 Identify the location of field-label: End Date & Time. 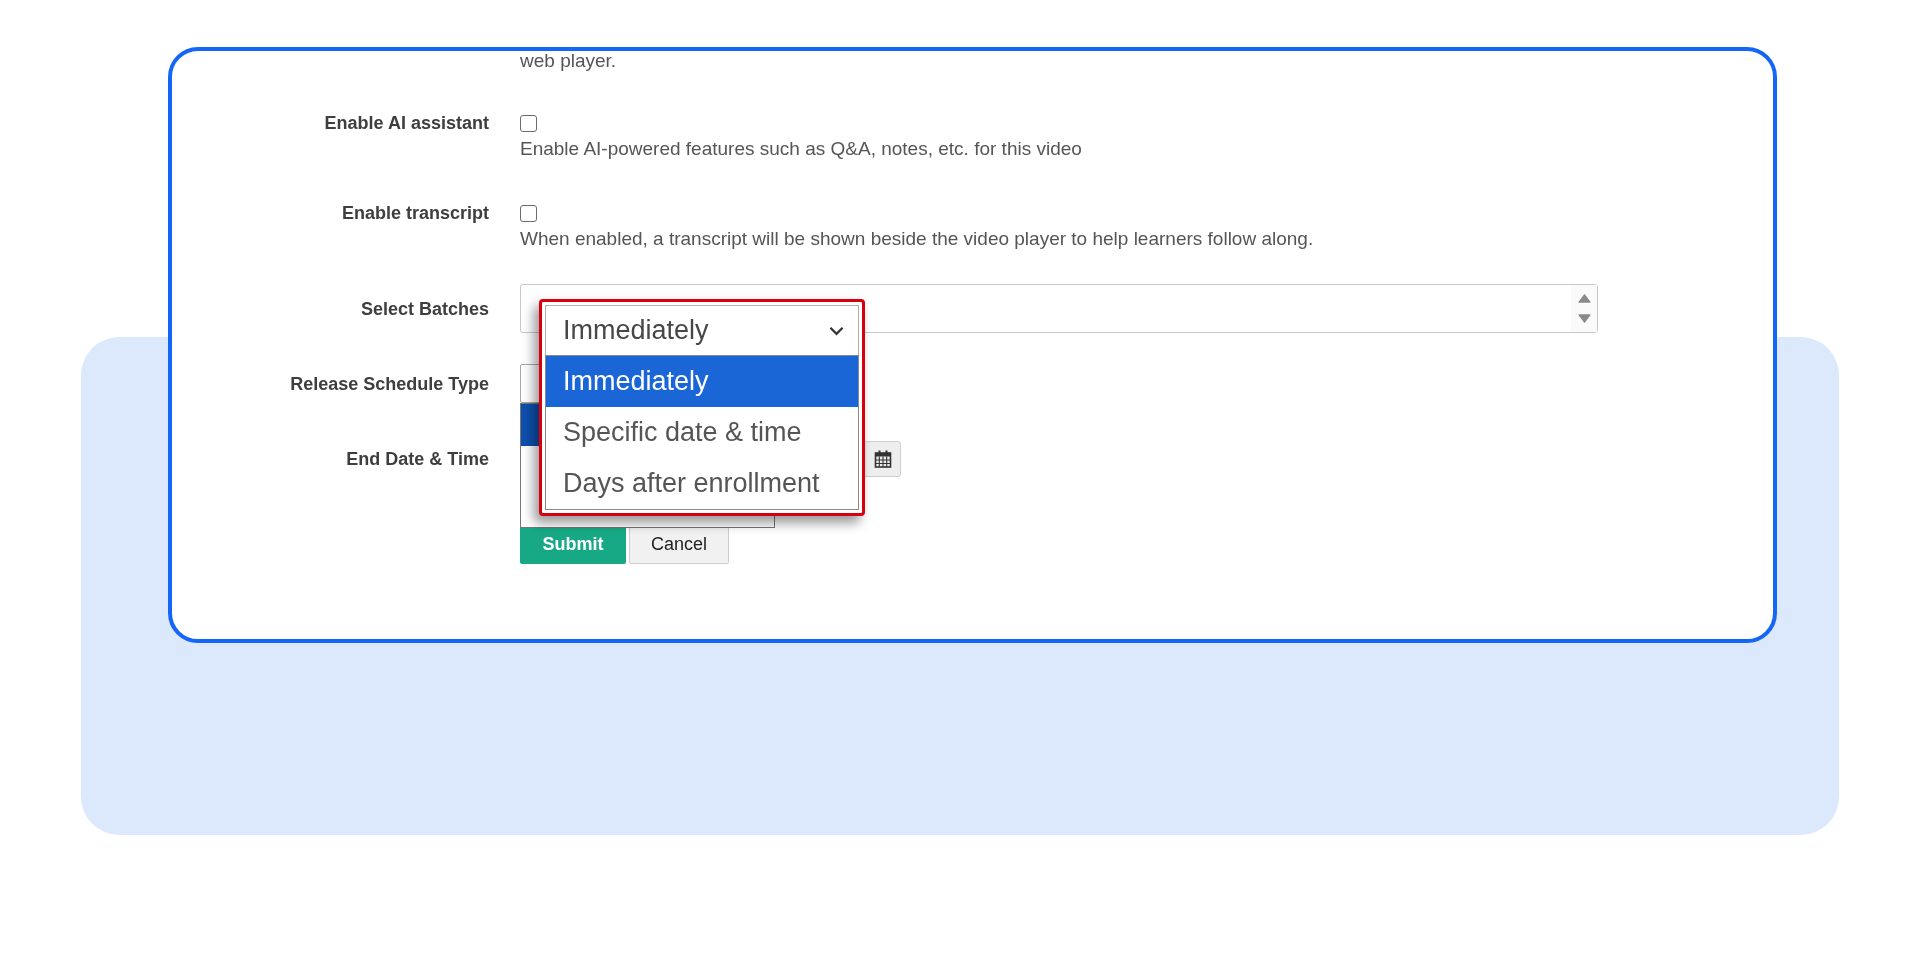
(417, 459).